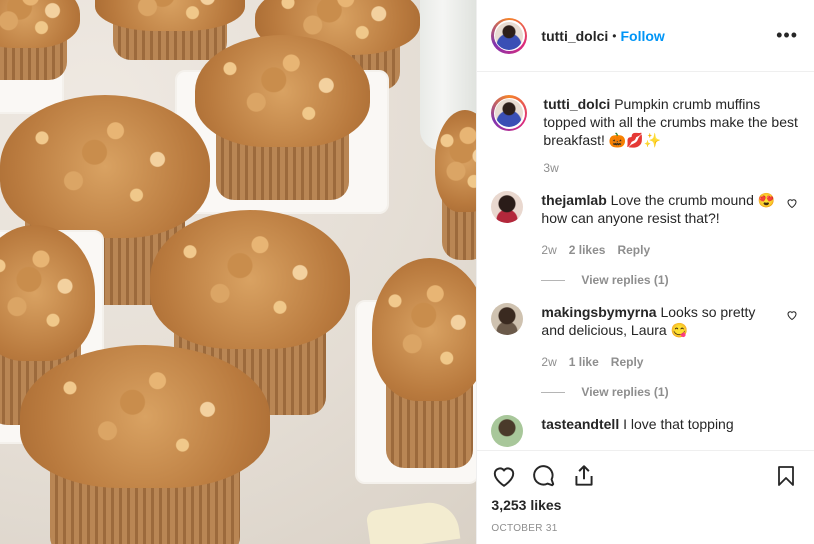 This screenshot has height=544, width=814. What do you see at coordinates (678, 424) in the screenshot?
I see `comment-text: I love that topping` at bounding box center [678, 424].